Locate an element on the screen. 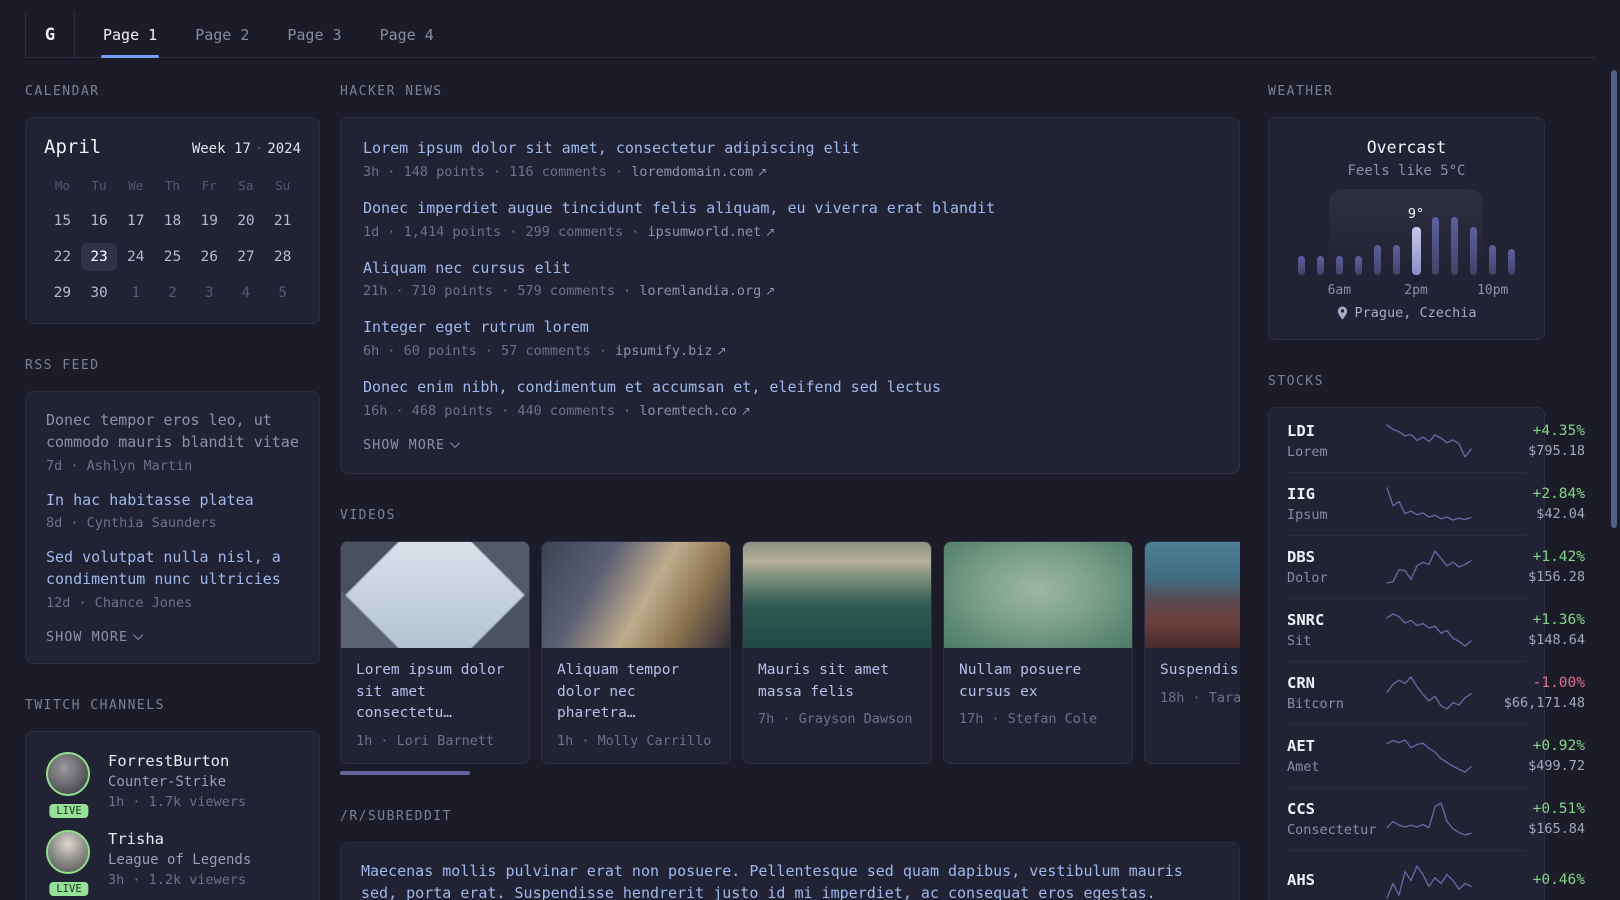 The image size is (1620, 900). stock-change: +1.36% is located at coordinates (1558, 620).